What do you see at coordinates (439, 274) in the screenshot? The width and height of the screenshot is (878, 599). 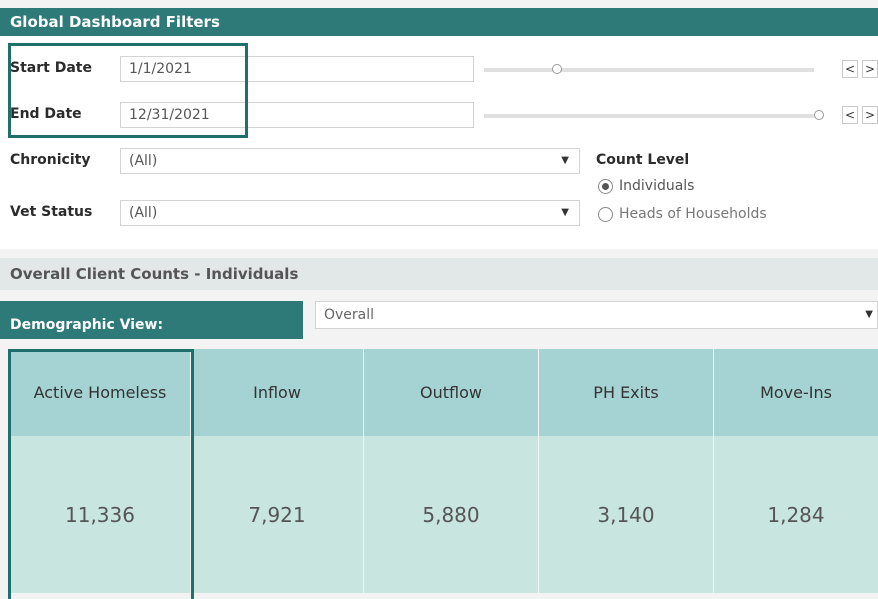 I see `section-title: Overall Client Counts - Individuals` at bounding box center [439, 274].